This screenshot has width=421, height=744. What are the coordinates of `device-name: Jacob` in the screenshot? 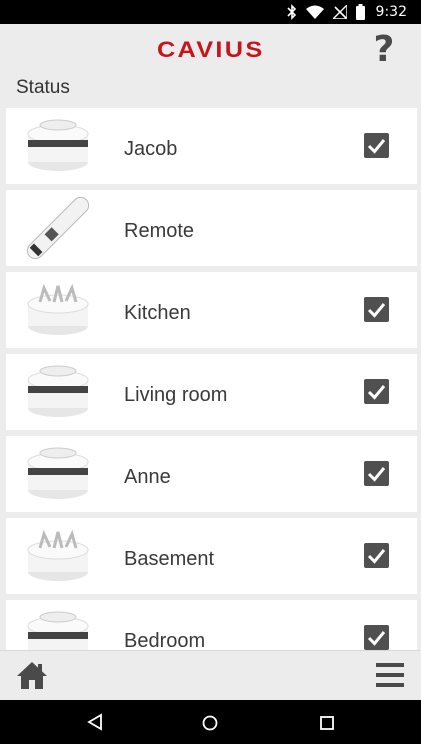 It's located at (151, 149).